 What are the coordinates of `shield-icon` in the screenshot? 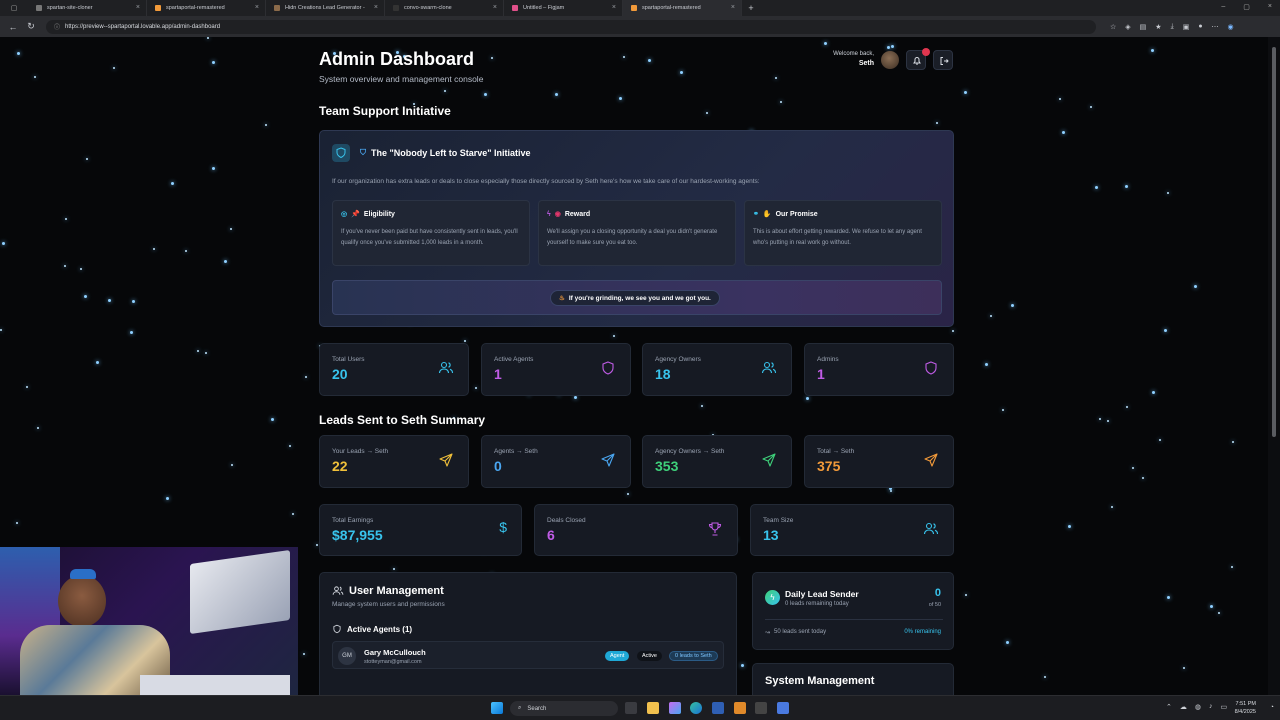 It's located at (931, 368).